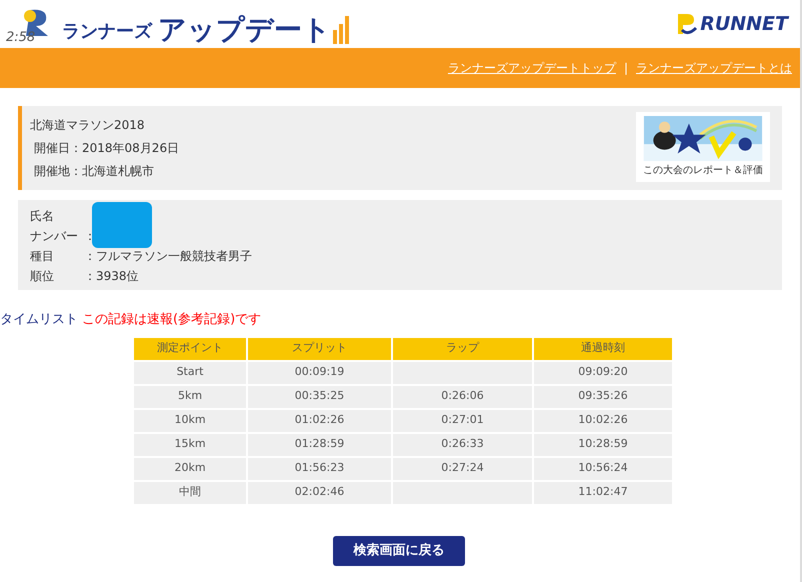  I want to click on table-cell: 00:35:25, so click(319, 397).